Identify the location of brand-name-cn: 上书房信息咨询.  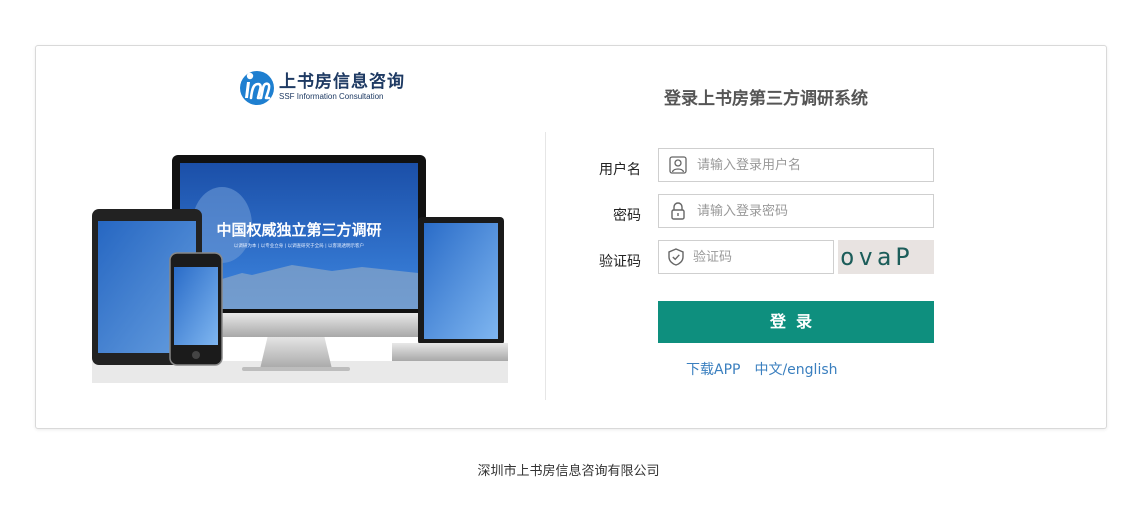
(342, 82).